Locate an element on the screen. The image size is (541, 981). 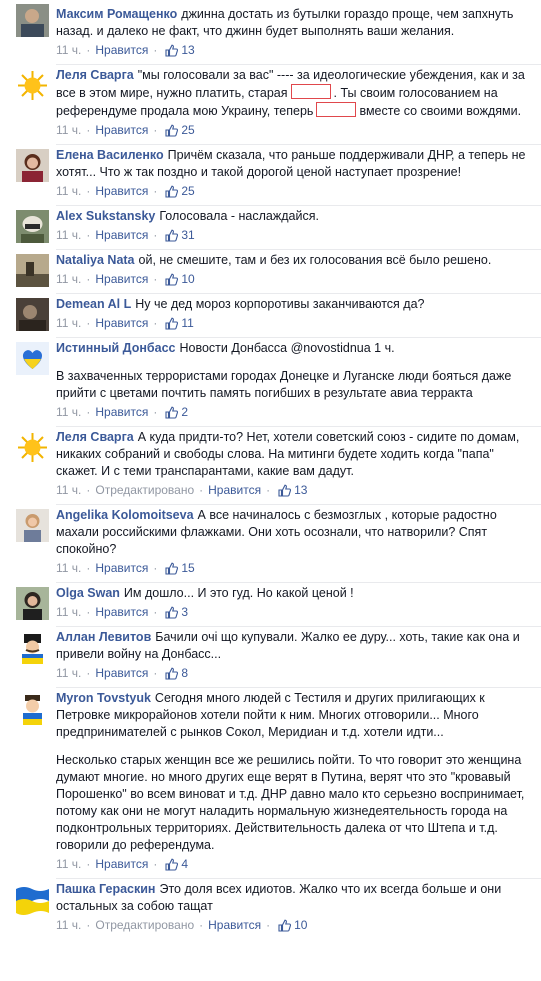
heart-flag-icon is located at coordinates (32, 358).